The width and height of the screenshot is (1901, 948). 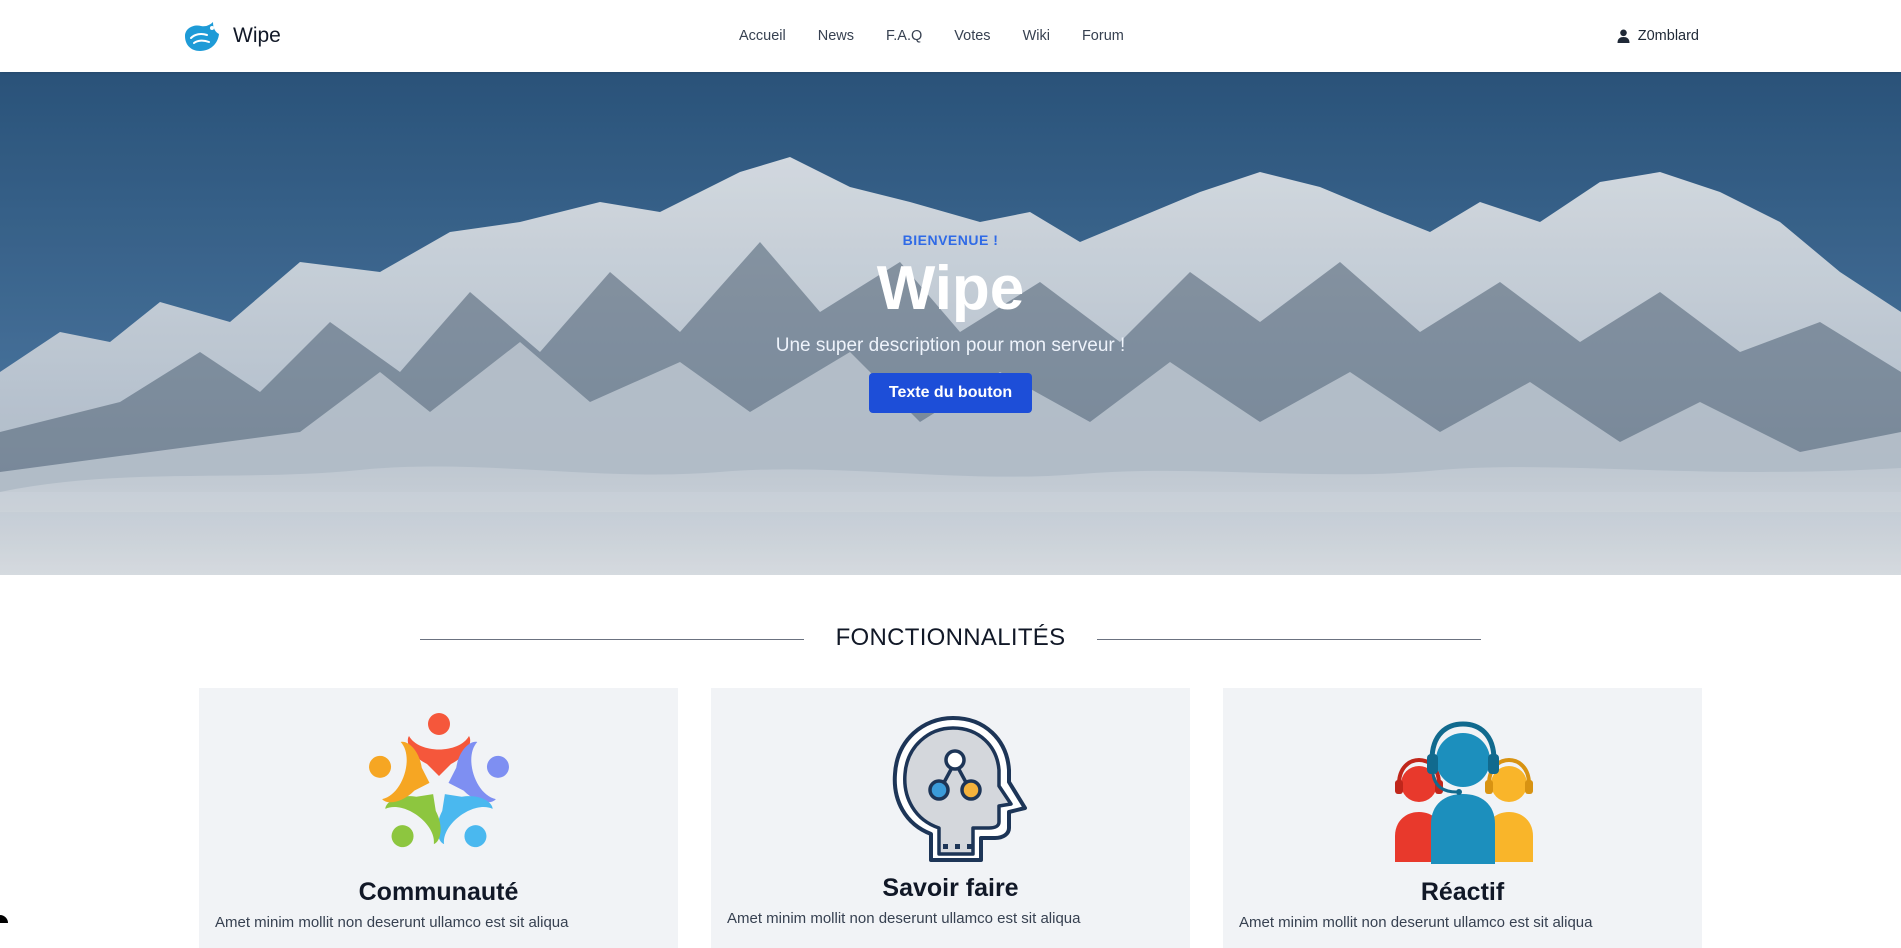 I want to click on nav-link-wiki: Wiki, so click(x=1036, y=36).